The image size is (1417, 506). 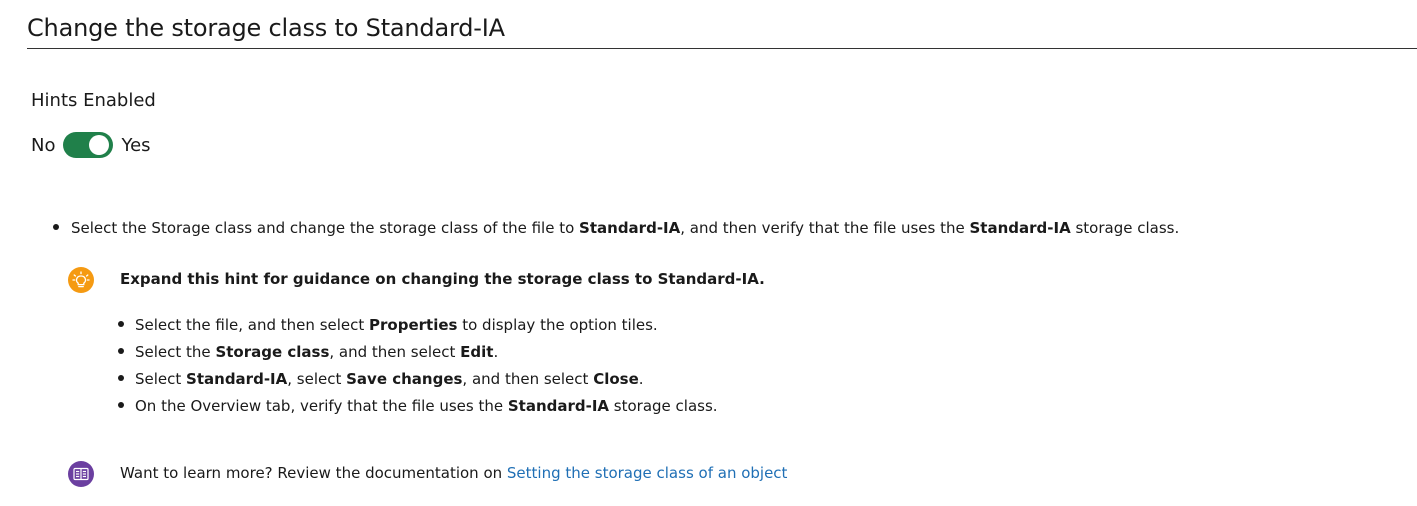 What do you see at coordinates (43, 145) in the screenshot?
I see `toggle-no-label: No` at bounding box center [43, 145].